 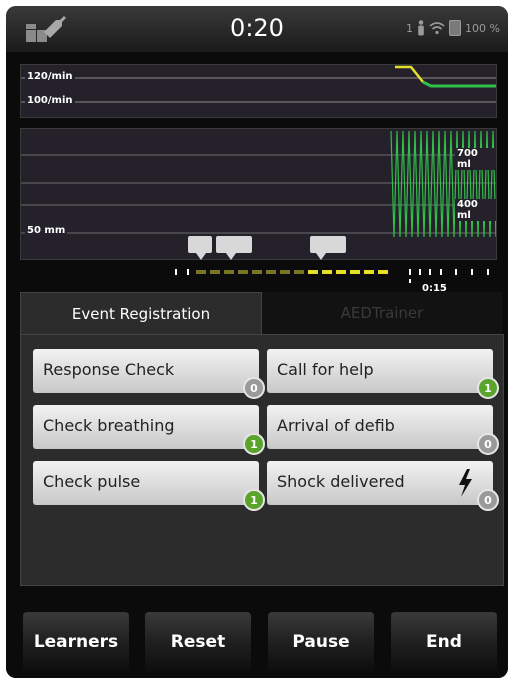 I want to click on volume-label-700: 700 ml, so click(x=475, y=159).